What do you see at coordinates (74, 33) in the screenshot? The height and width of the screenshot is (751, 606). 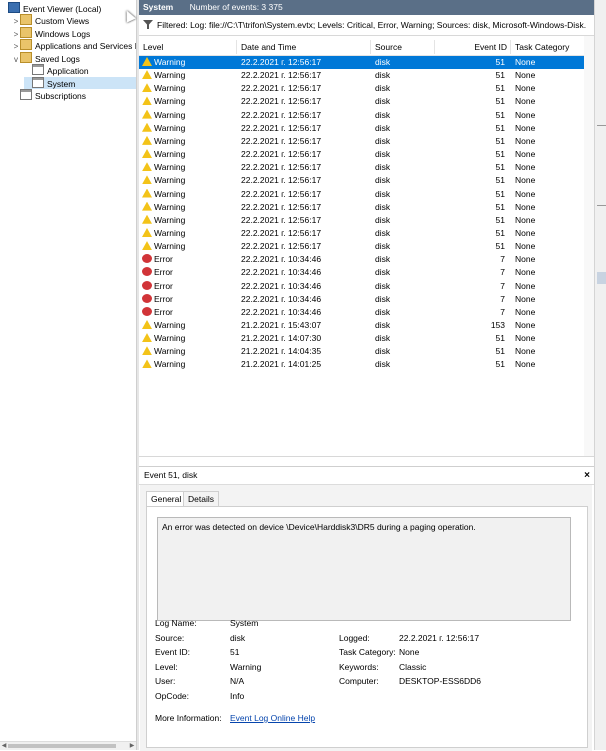 I see `tree-item-windows-logs: > Windows Logs` at bounding box center [74, 33].